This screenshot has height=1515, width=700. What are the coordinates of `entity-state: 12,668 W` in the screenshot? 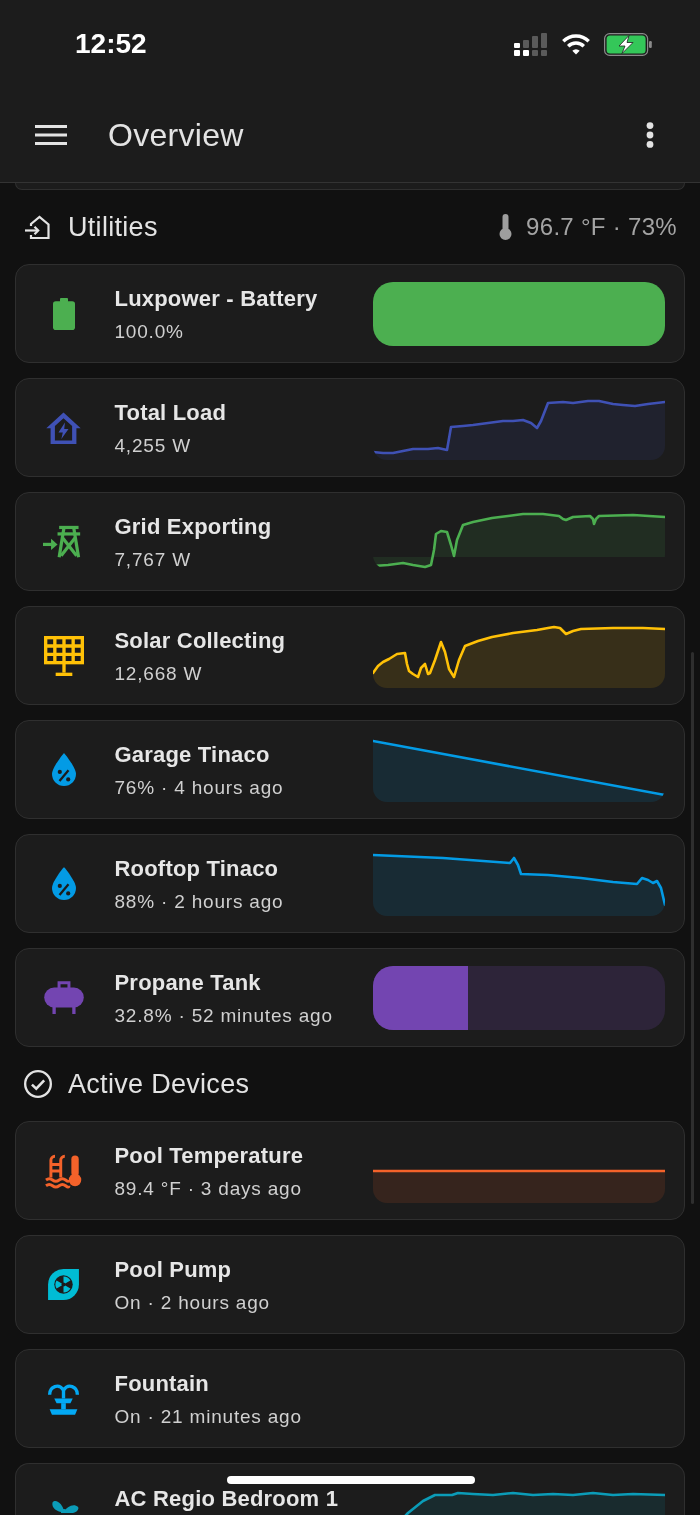 It's located at (159, 674).